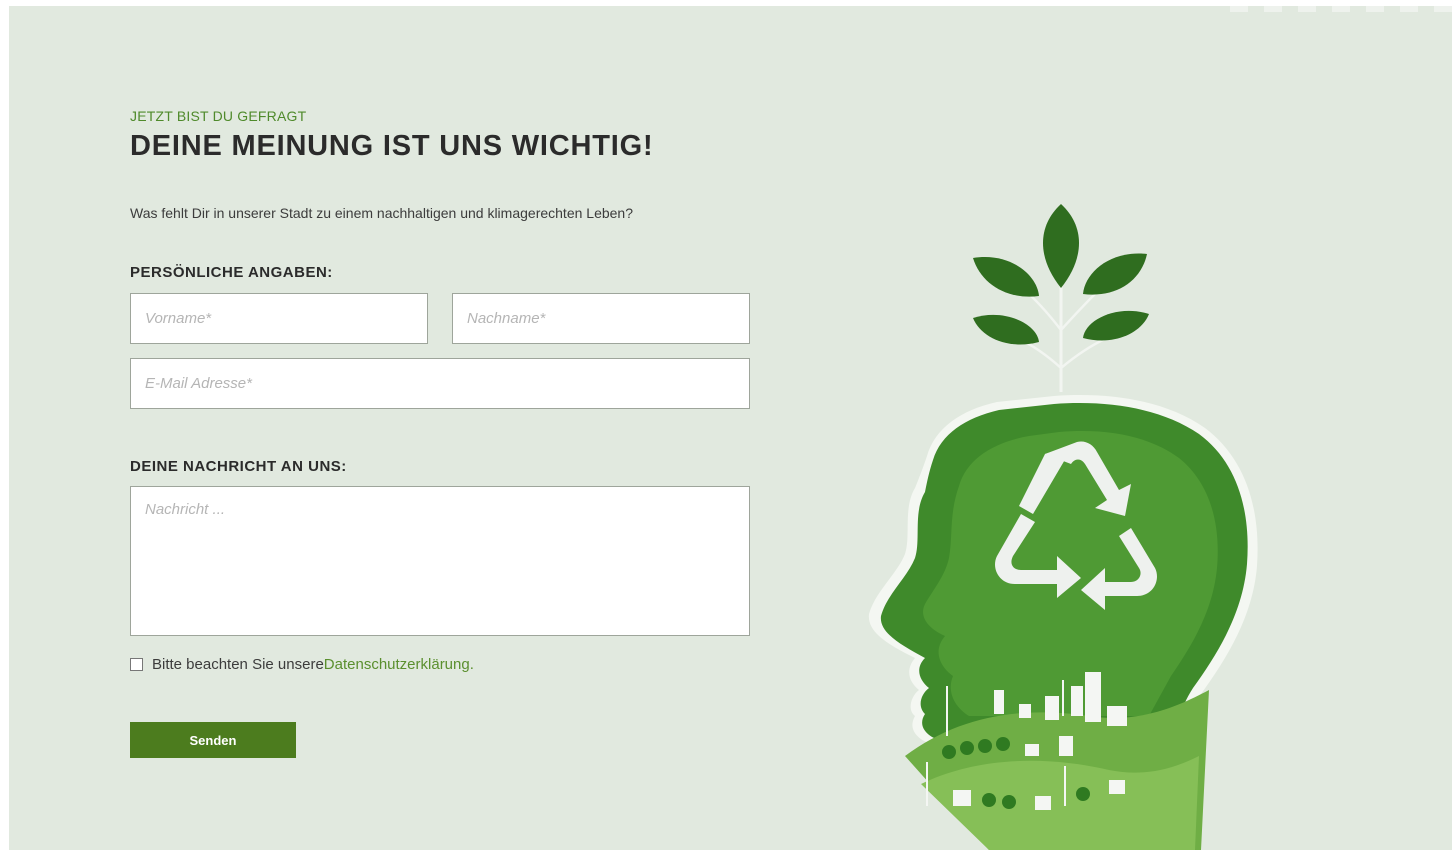 Image resolution: width=1452 pixels, height=850 pixels. Describe the element at coordinates (136, 664) in the screenshot. I see `privacy-checkbox` at that location.